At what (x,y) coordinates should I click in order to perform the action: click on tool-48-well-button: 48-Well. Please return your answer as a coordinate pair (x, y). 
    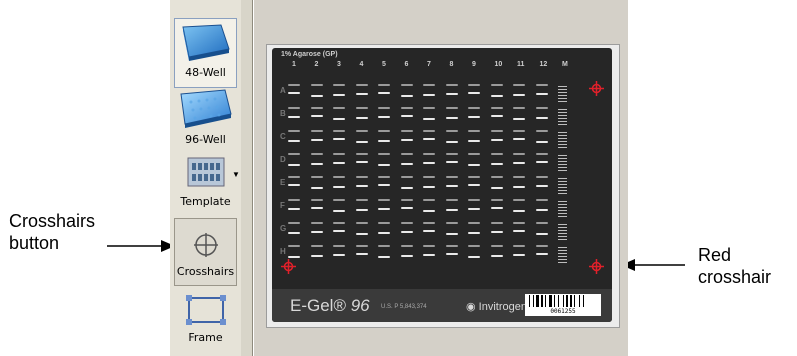
    Looking at the image, I should click on (205, 53).